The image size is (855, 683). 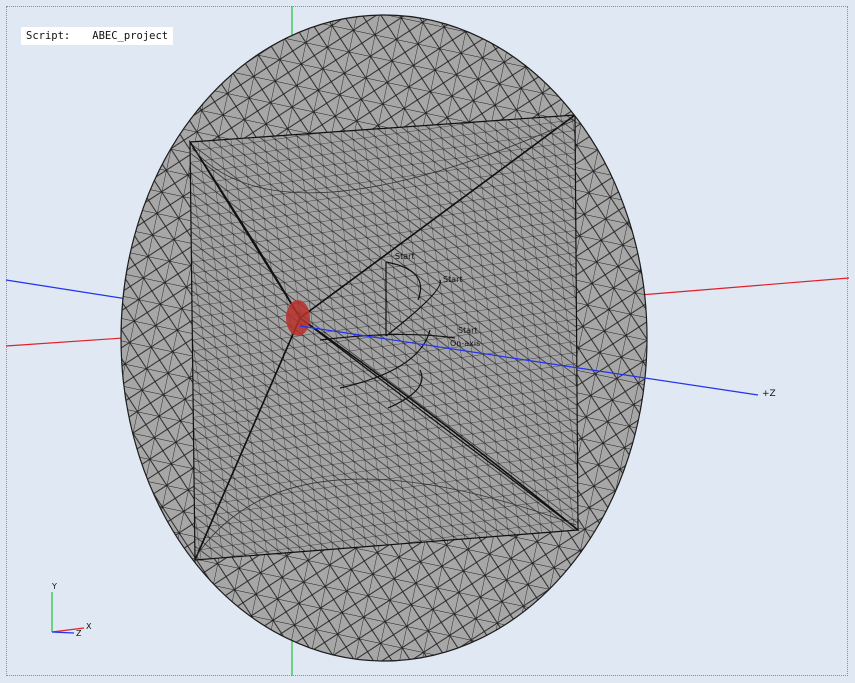 What do you see at coordinates (71, 610) in the screenshot?
I see `orientation-triad: Y X Z` at bounding box center [71, 610].